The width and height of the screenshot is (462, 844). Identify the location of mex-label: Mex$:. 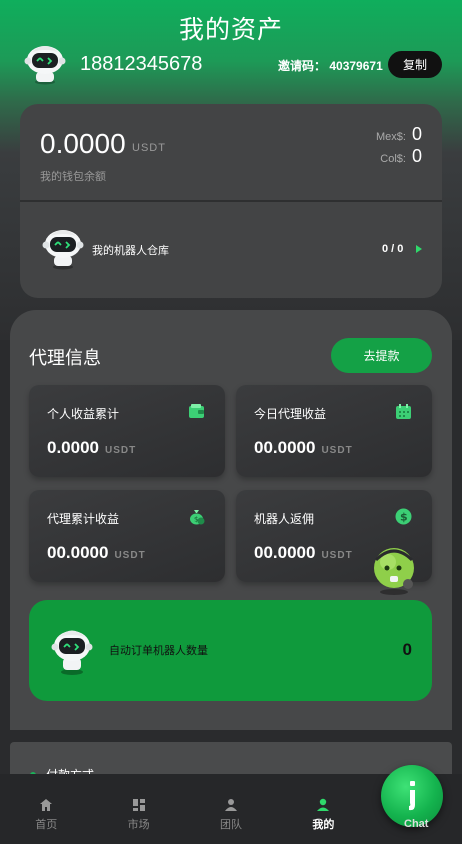
(391, 137).